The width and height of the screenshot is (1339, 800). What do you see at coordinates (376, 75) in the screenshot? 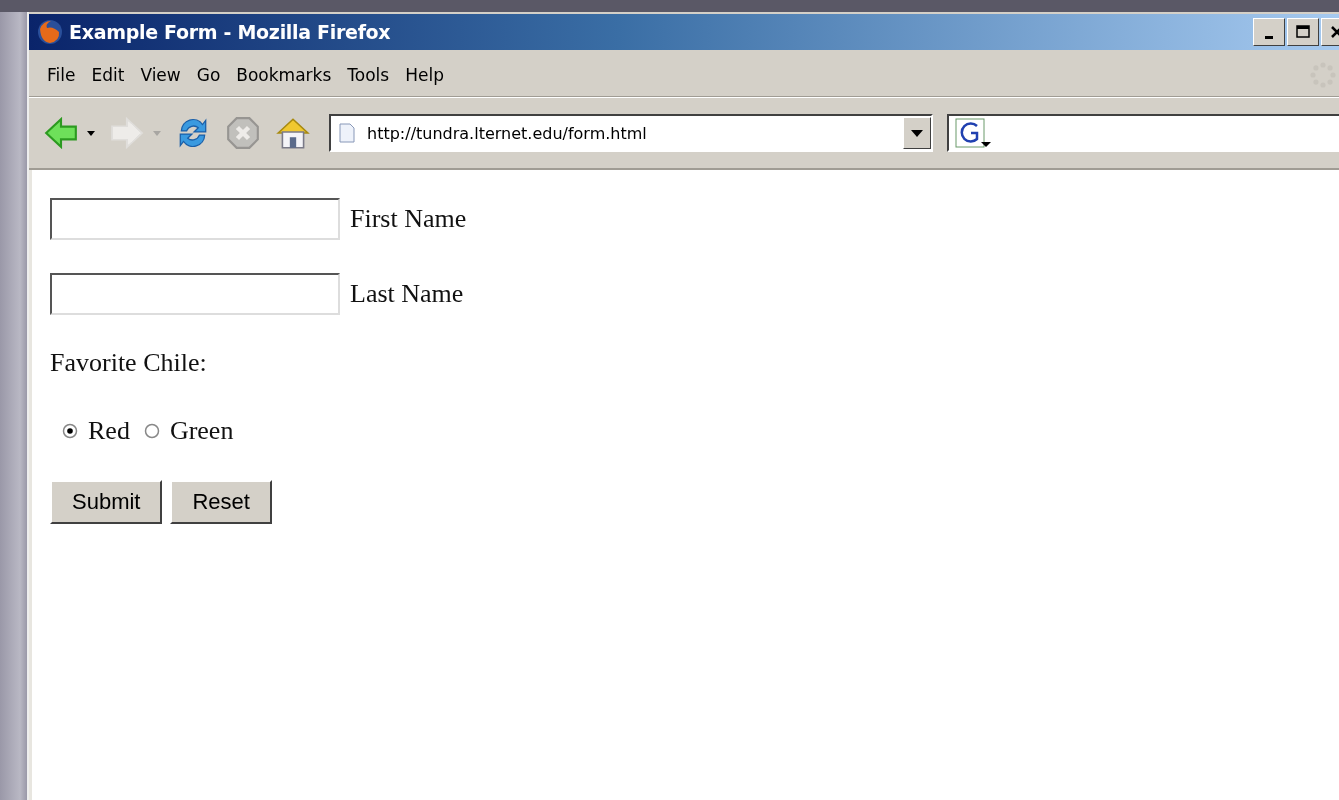
I see `menu-item: Tools` at bounding box center [376, 75].